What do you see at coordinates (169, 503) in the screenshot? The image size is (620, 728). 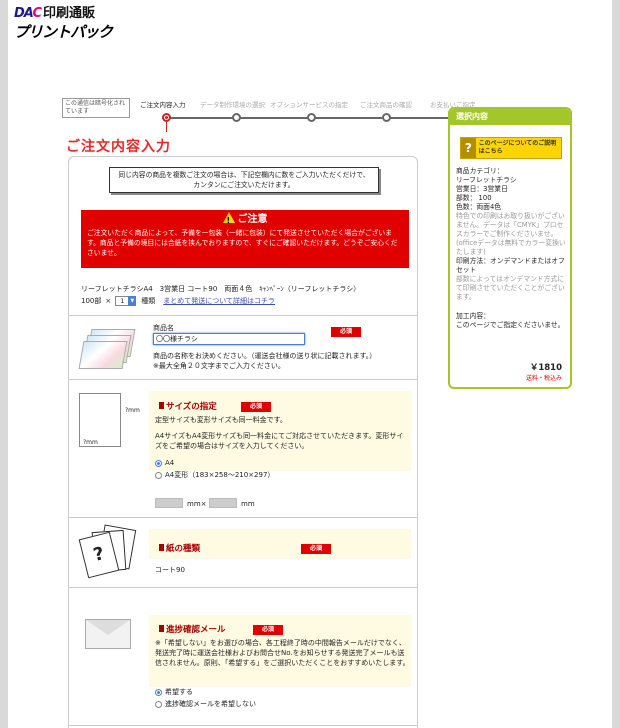 I see `custom-width-input` at bounding box center [169, 503].